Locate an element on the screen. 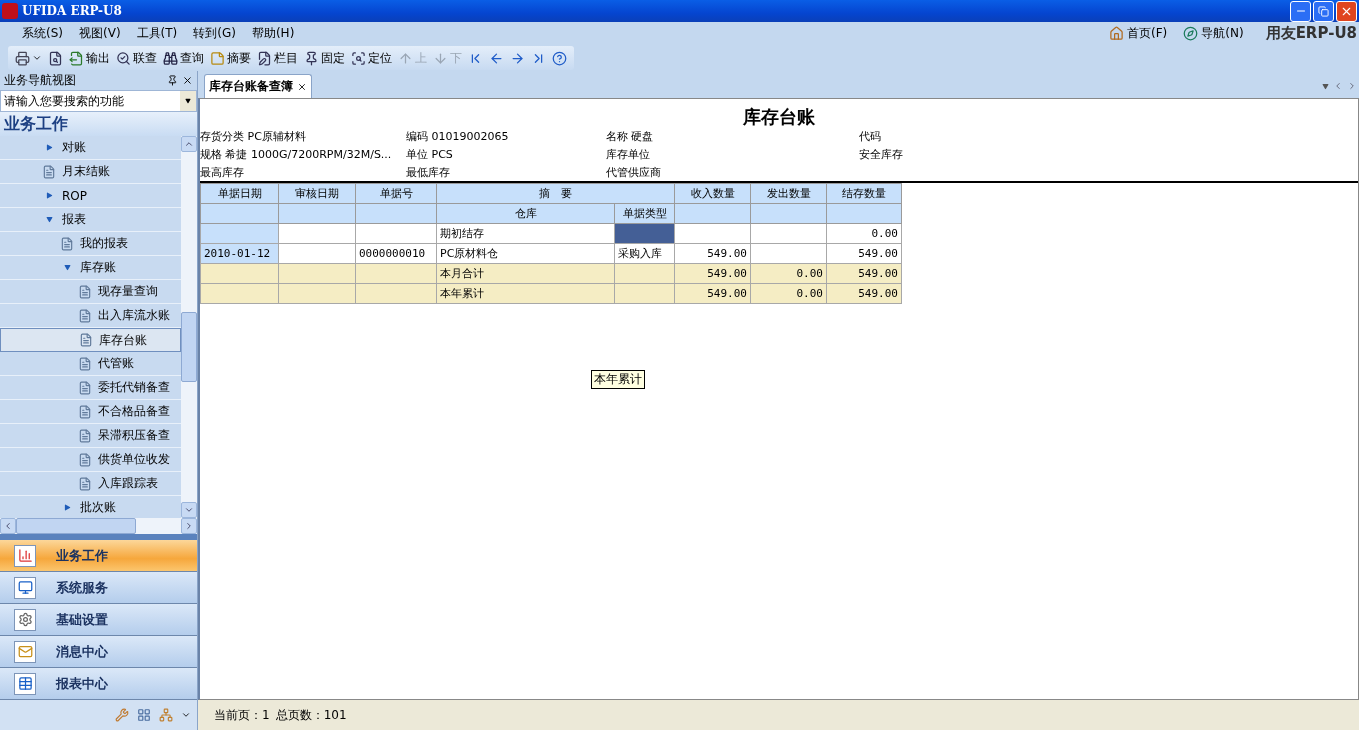 This screenshot has width=1359, height=730. nav-button: 业务工作 is located at coordinates (98, 556).